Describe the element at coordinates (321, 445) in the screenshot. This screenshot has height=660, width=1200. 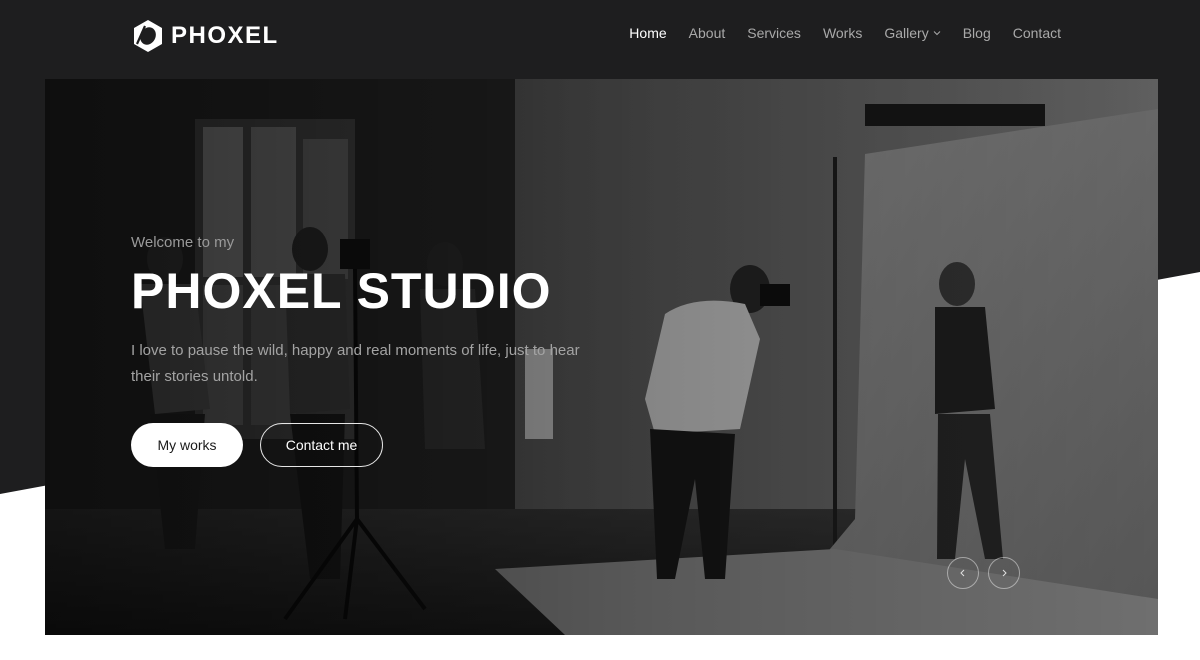
I see `contact-me-button: Contact me` at that location.